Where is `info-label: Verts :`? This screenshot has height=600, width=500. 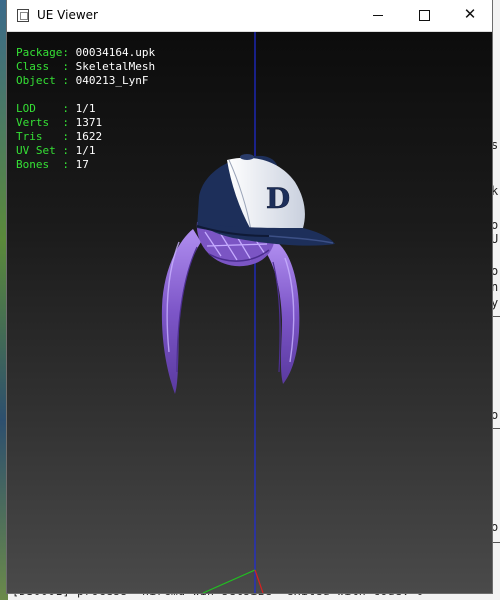 info-label: Verts : is located at coordinates (46, 122).